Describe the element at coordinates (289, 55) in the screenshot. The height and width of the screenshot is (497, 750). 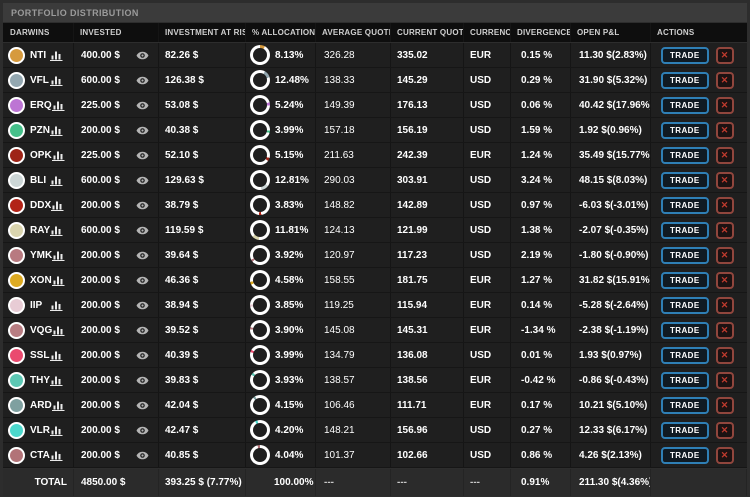
I see `allocation-value: 8.13%` at that location.